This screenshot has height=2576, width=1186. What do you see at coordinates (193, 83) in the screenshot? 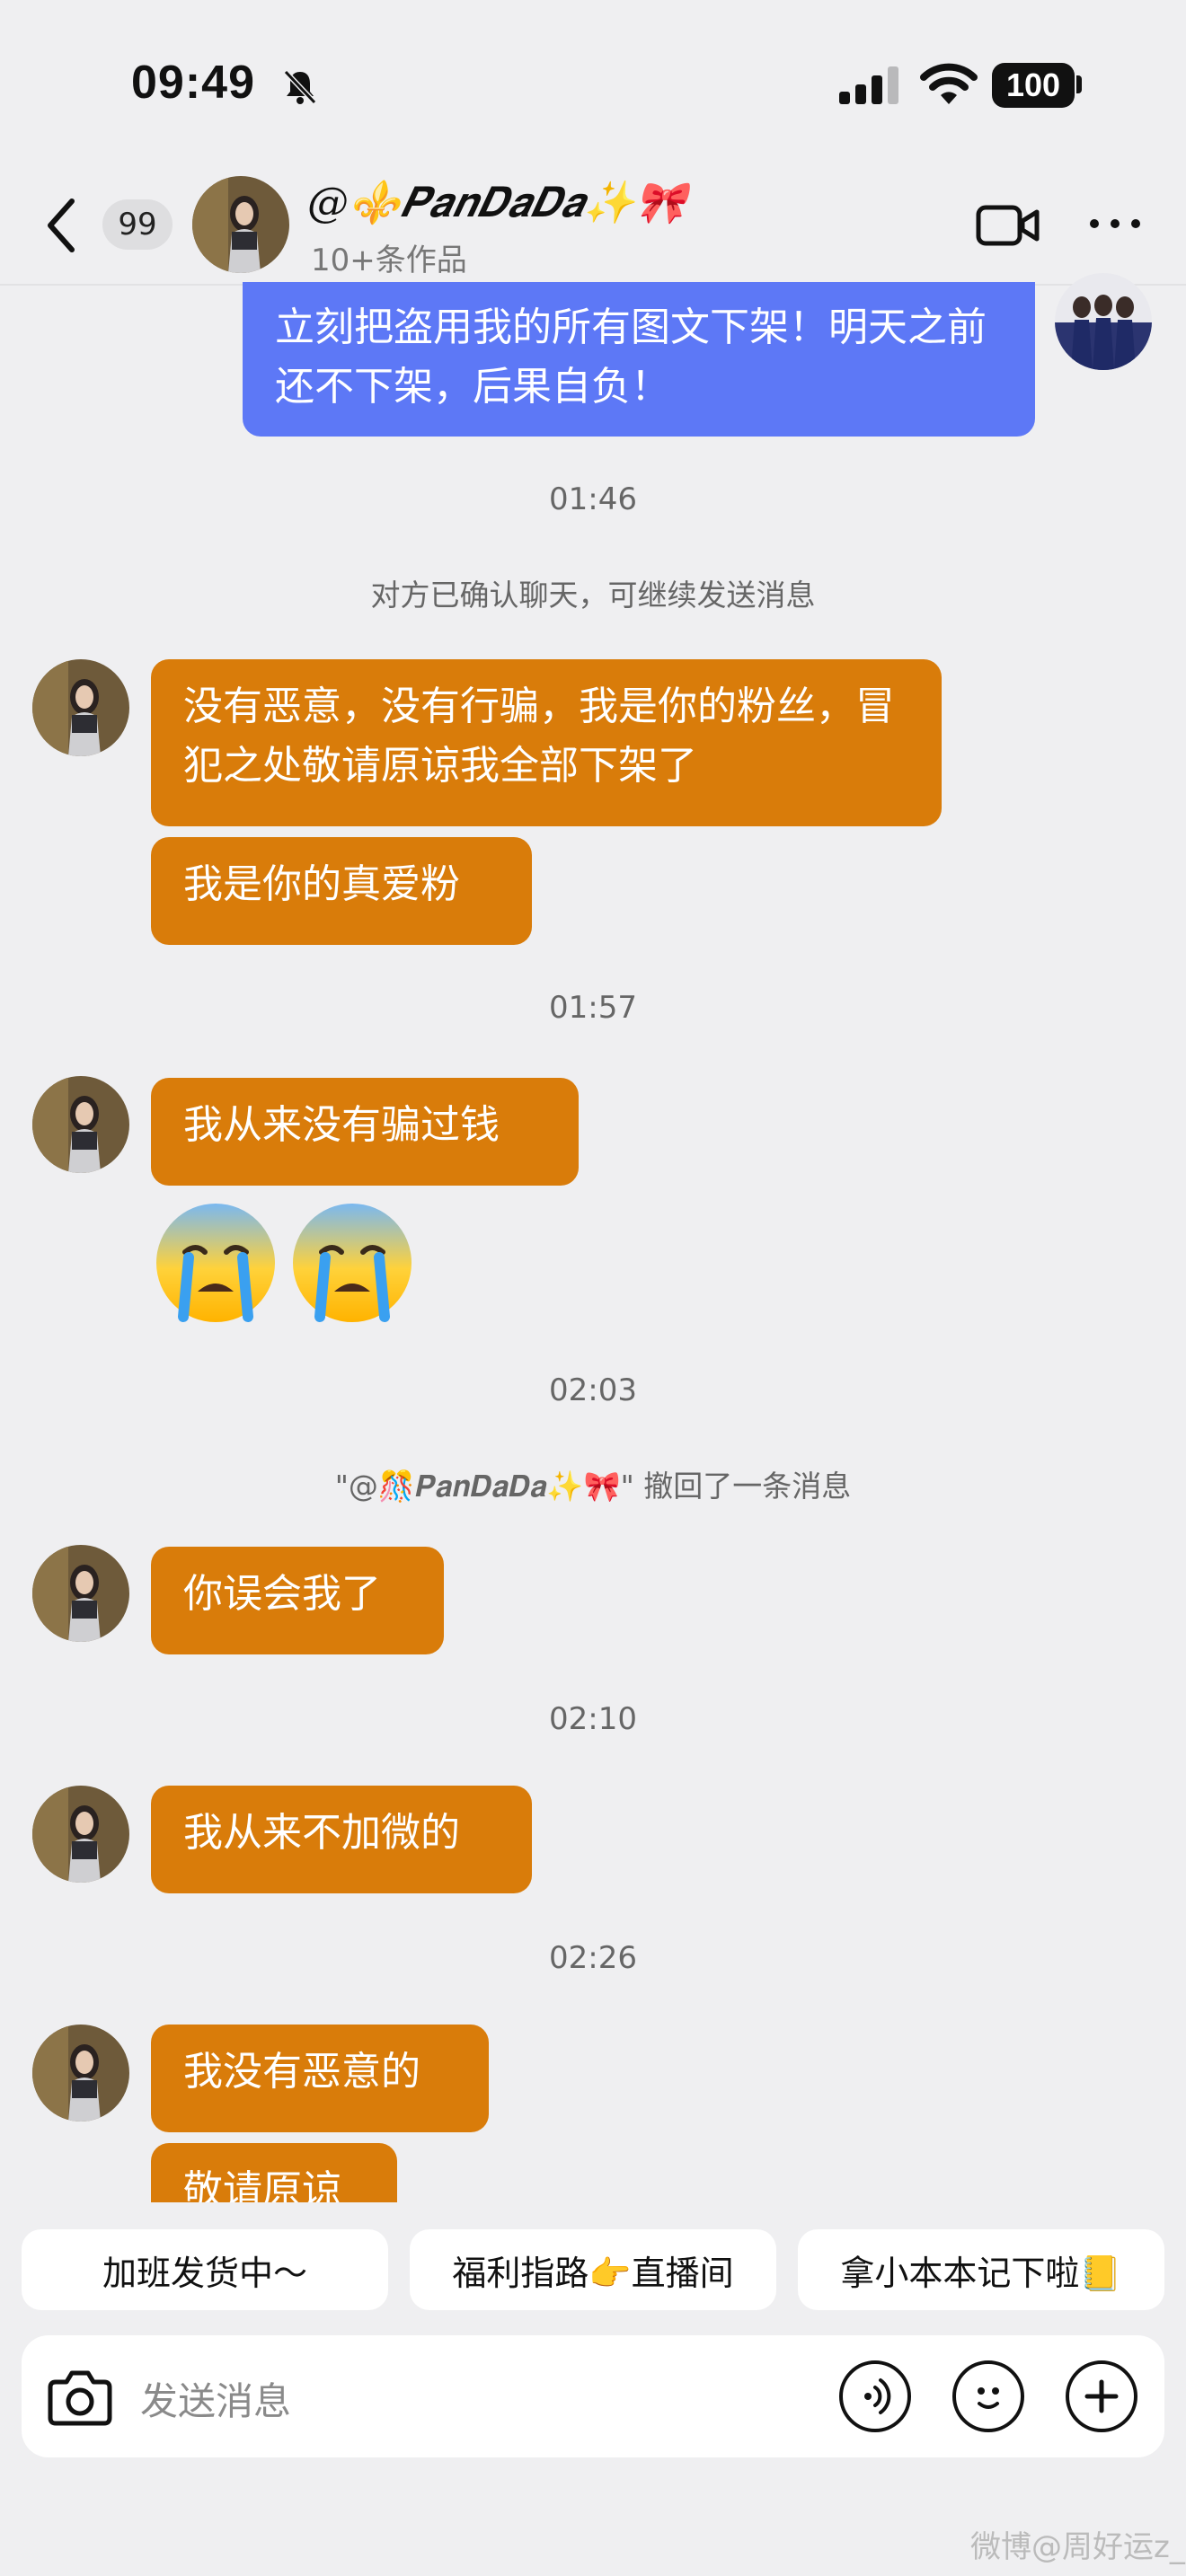
I see `status-time: 09:49` at bounding box center [193, 83].